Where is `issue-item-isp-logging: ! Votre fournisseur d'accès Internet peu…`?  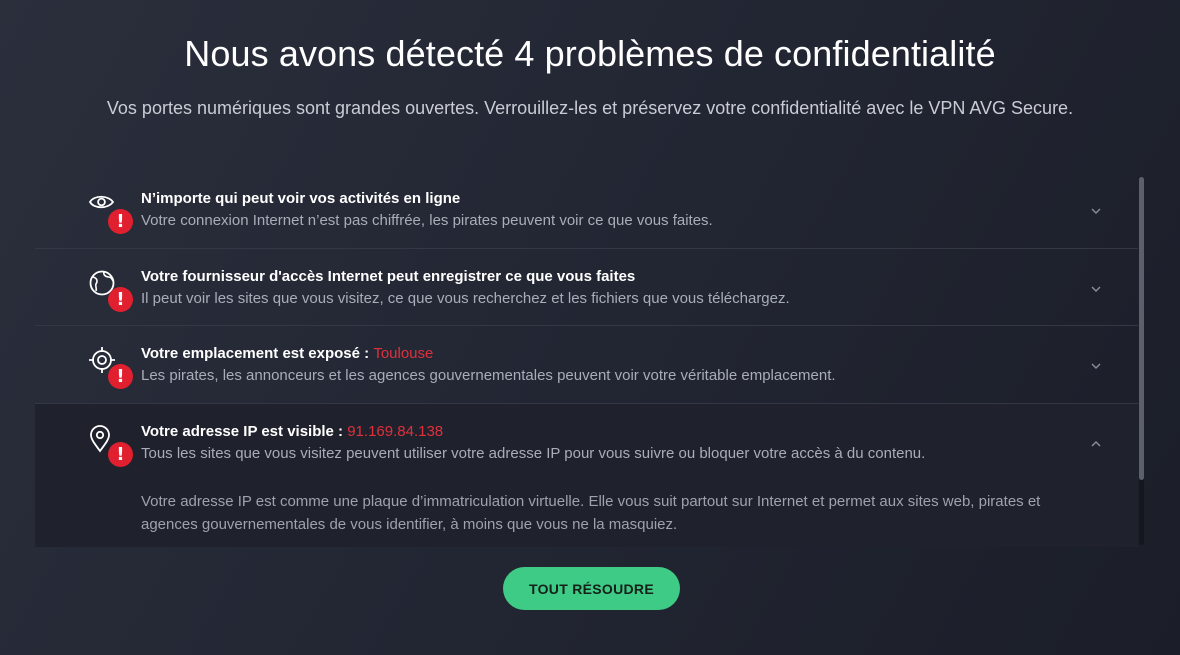 issue-item-isp-logging: ! Votre fournisseur d'accès Internet peu… is located at coordinates (586, 287).